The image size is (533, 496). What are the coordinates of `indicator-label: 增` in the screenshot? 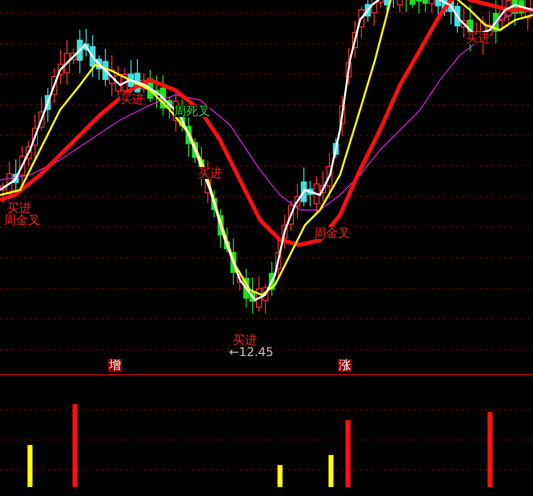 It's located at (115, 365).